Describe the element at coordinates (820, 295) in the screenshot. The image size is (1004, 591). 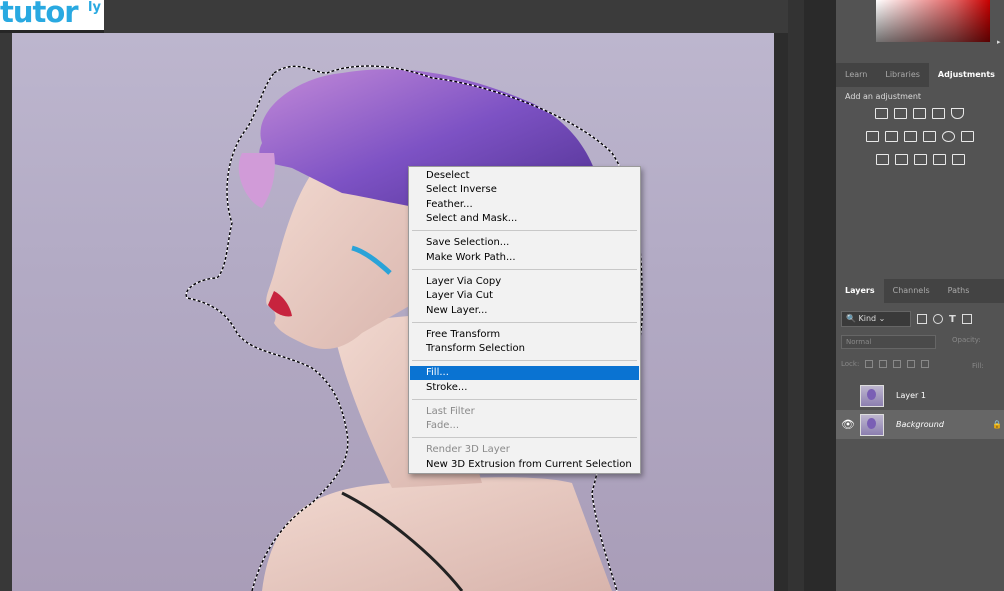
I see `panel-dock-strip` at that location.